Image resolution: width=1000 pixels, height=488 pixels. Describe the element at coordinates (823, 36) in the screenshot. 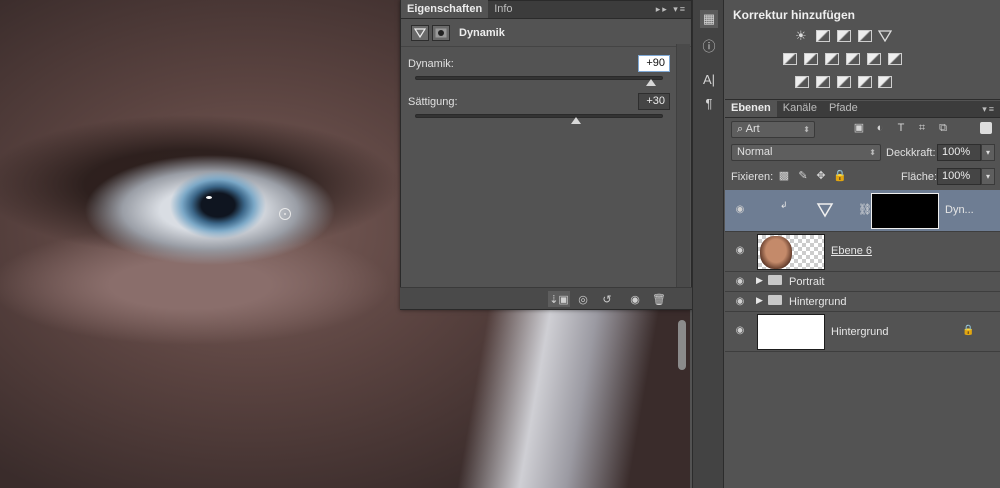

I see `levels-icon` at that location.